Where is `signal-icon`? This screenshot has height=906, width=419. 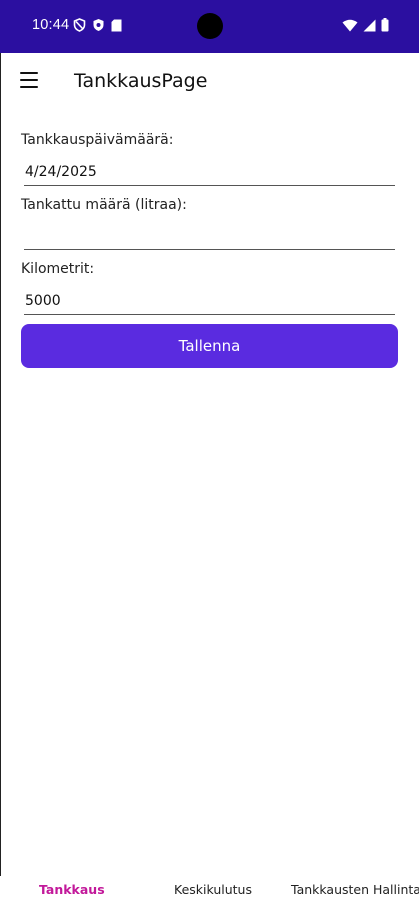 signal-icon is located at coordinates (369, 25).